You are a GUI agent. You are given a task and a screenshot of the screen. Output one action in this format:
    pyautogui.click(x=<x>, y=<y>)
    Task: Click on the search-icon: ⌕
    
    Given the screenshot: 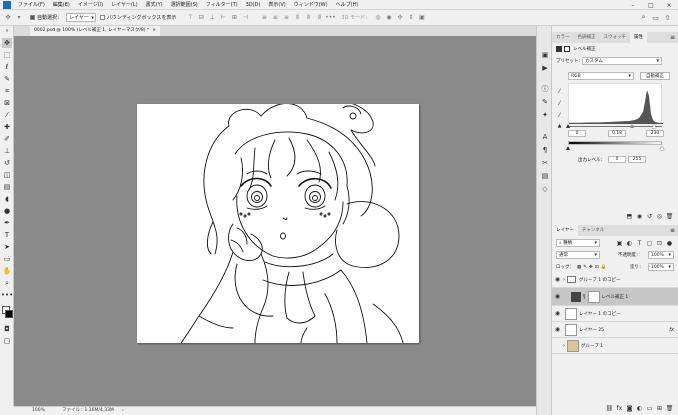 What is the action you would take?
    pyautogui.click(x=643, y=17)
    